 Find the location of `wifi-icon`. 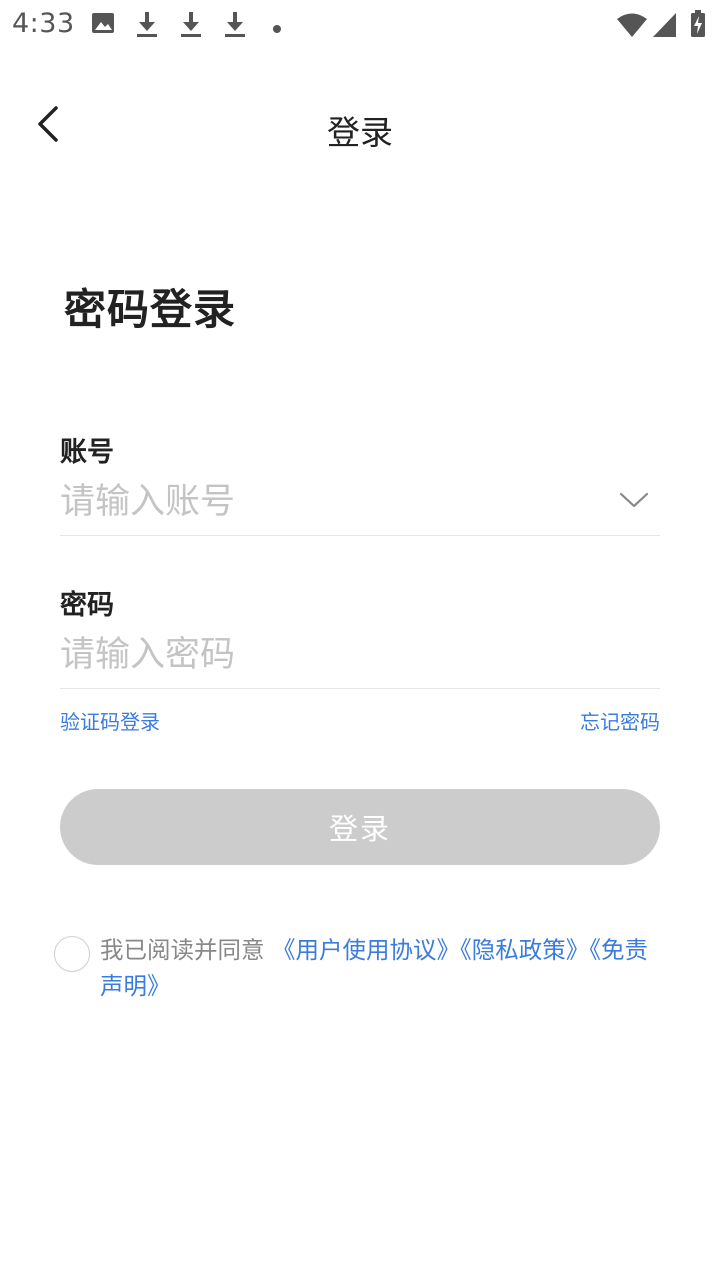

wifi-icon is located at coordinates (632, 27).